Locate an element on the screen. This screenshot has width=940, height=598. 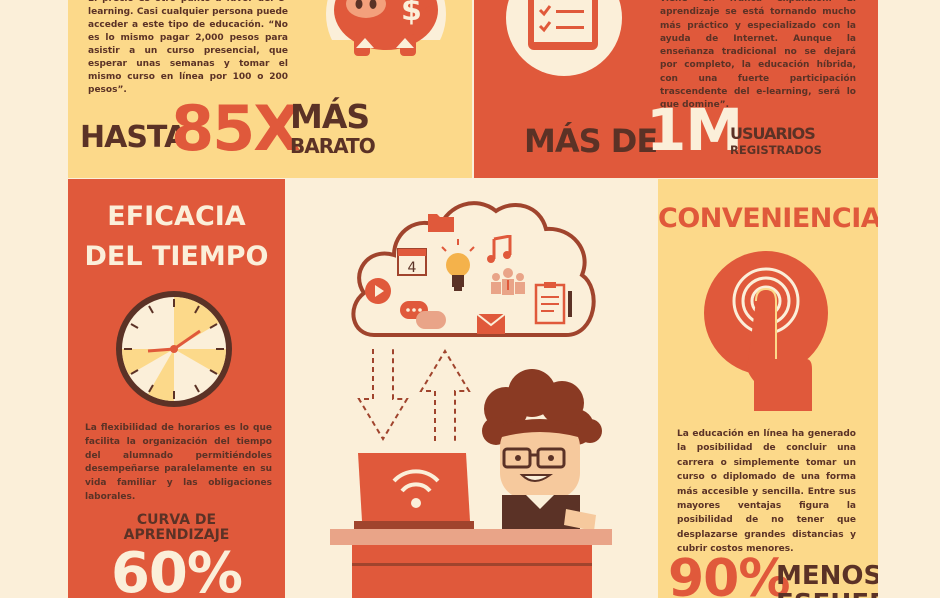
desk-body is located at coordinates (472, 571).